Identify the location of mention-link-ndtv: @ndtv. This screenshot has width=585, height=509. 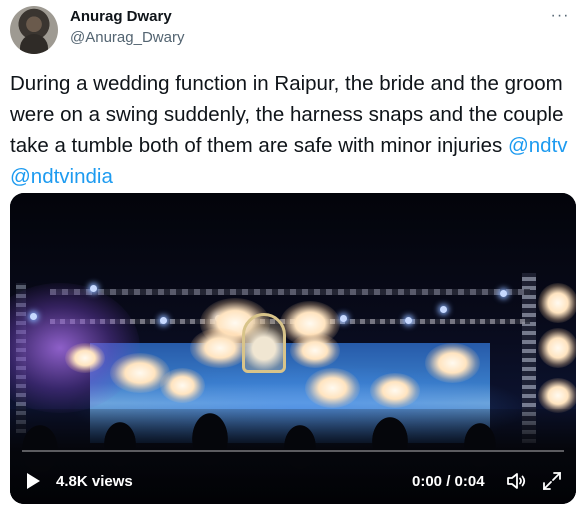
(538, 145).